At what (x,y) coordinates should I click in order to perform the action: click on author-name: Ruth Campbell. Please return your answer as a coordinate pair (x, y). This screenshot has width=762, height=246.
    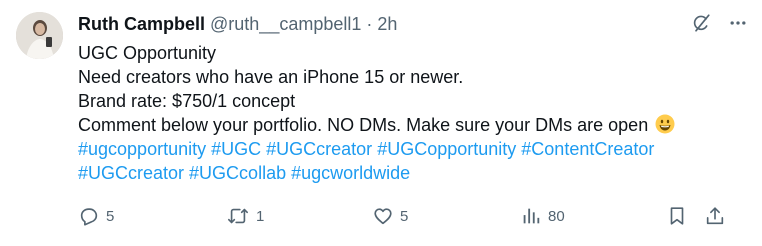
    Looking at the image, I should click on (141, 24).